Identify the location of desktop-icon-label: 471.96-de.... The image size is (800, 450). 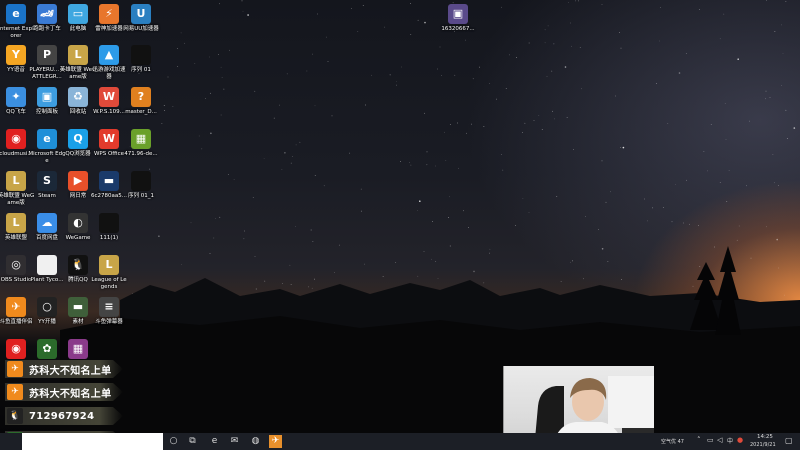
(141, 154).